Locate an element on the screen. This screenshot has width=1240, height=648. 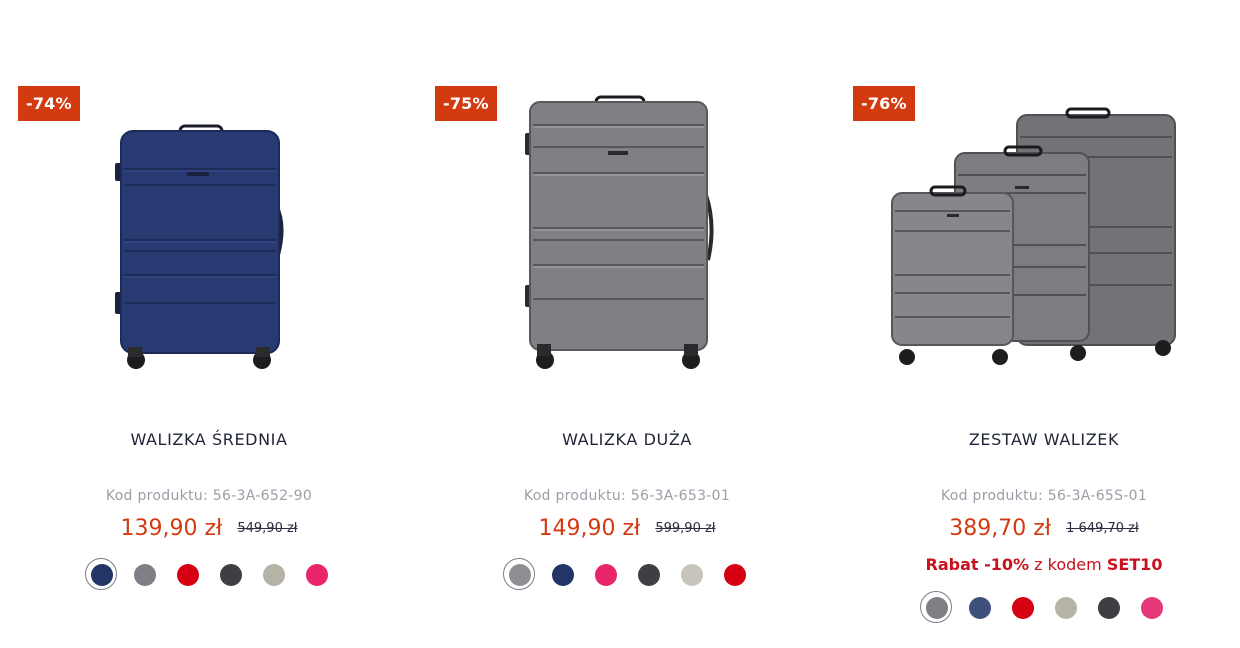
old-price: 1 649,70 zł is located at coordinates (1102, 528).